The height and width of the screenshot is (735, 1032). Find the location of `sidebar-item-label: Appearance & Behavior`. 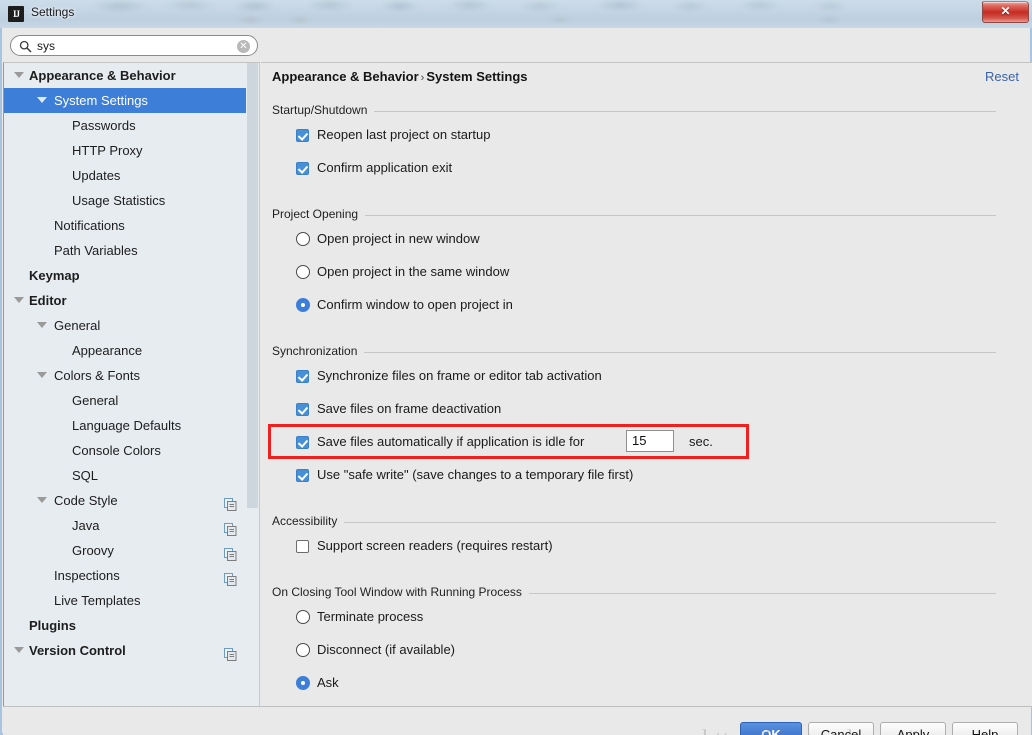

sidebar-item-label: Appearance & Behavior is located at coordinates (102, 75).